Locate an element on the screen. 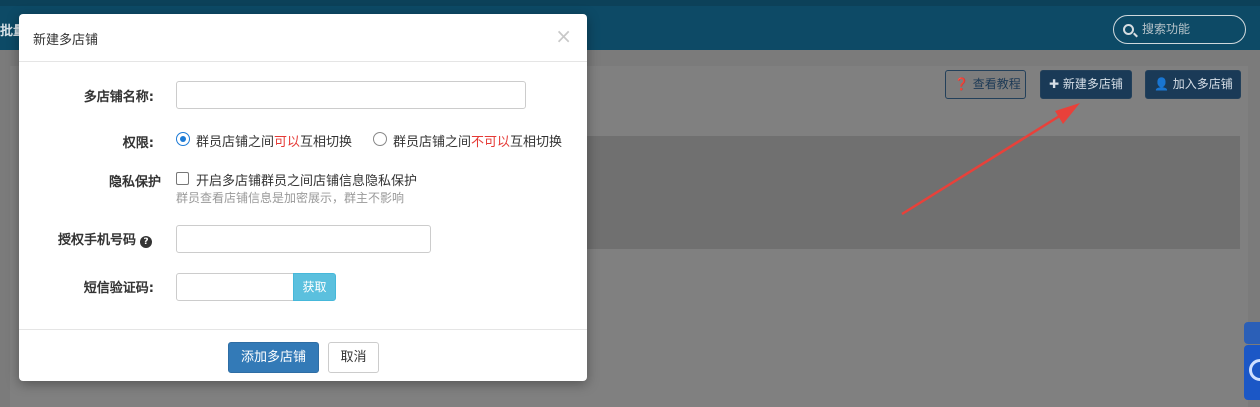 The height and width of the screenshot is (407, 1260). shop-name-label: 多店铺名称: is located at coordinates (118, 97).